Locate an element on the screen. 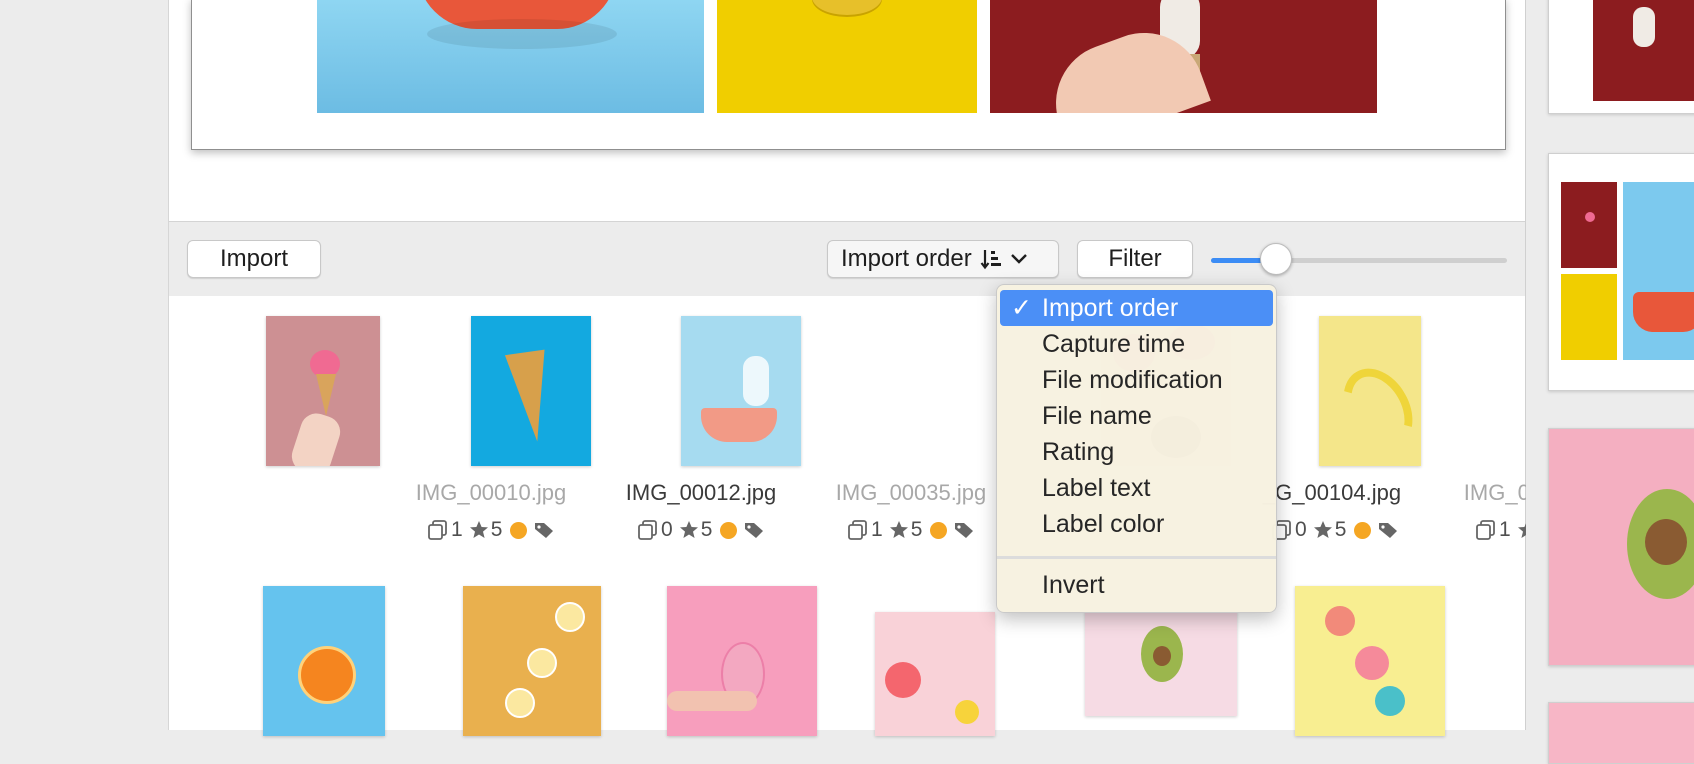  menu-item-rating: Rating is located at coordinates (1136, 452).